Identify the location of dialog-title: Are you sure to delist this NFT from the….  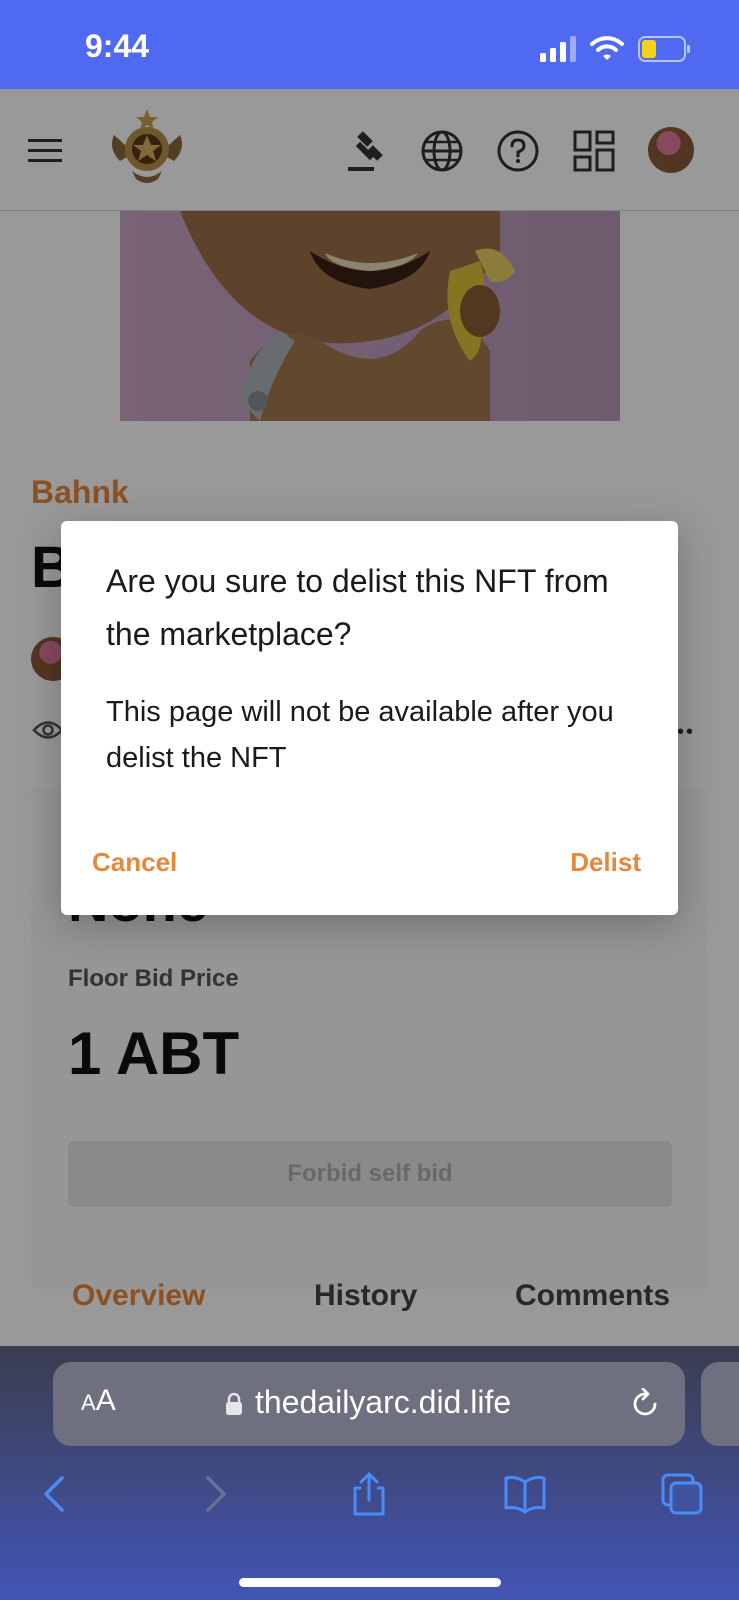
(357, 607).